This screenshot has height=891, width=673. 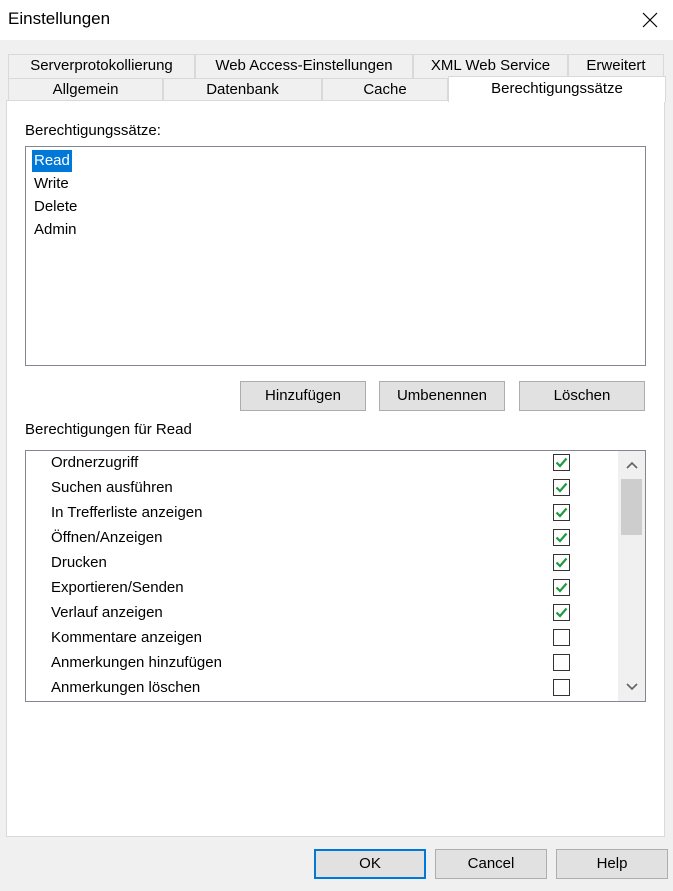 I want to click on ok-button: OK, so click(x=370, y=864).